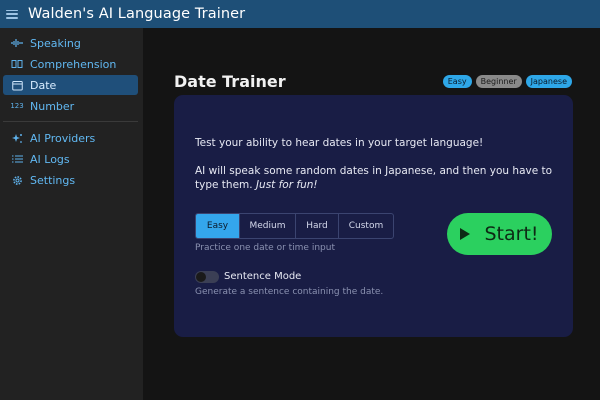 Image resolution: width=600 pixels, height=400 pixels. What do you see at coordinates (17, 159) in the screenshot?
I see `list-icon` at bounding box center [17, 159].